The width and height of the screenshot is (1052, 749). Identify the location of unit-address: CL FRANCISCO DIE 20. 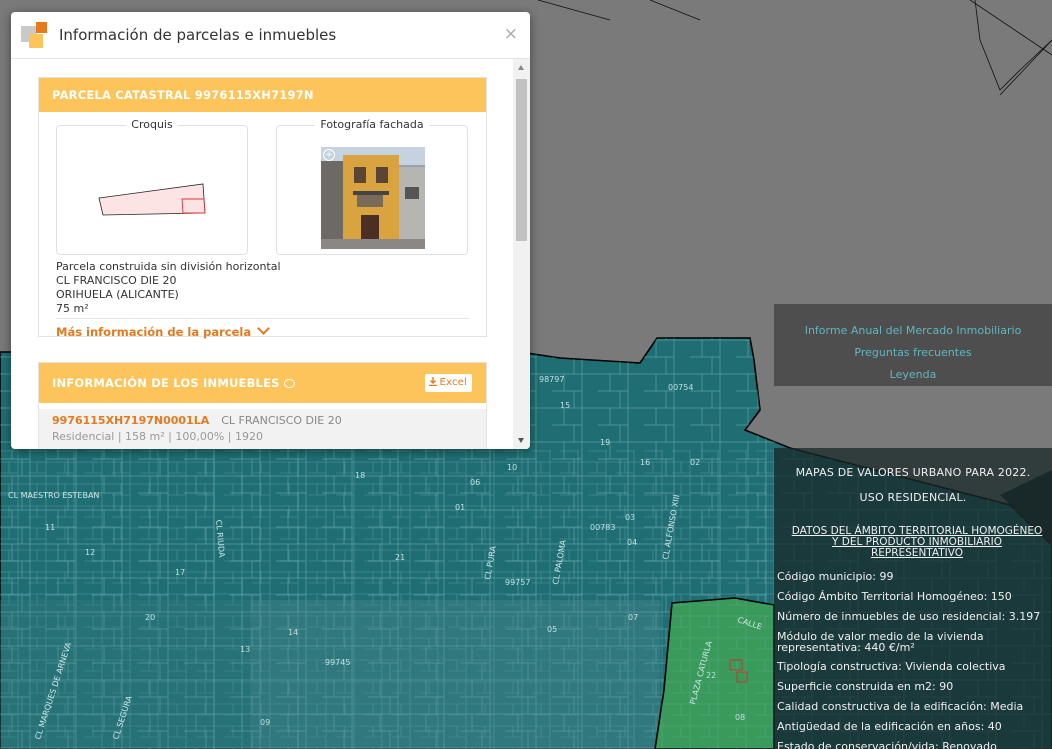
(281, 420).